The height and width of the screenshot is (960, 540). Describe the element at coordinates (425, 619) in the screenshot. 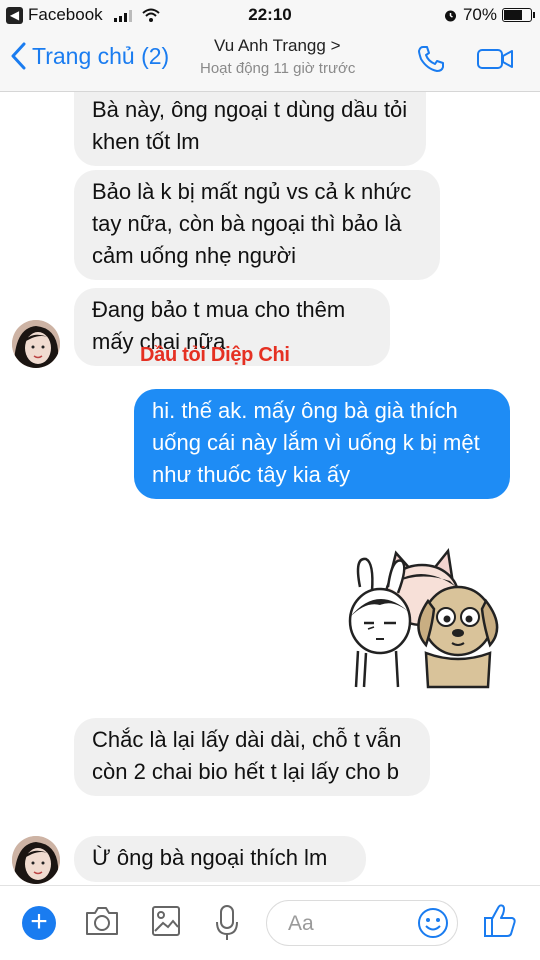

I see `sticker` at that location.